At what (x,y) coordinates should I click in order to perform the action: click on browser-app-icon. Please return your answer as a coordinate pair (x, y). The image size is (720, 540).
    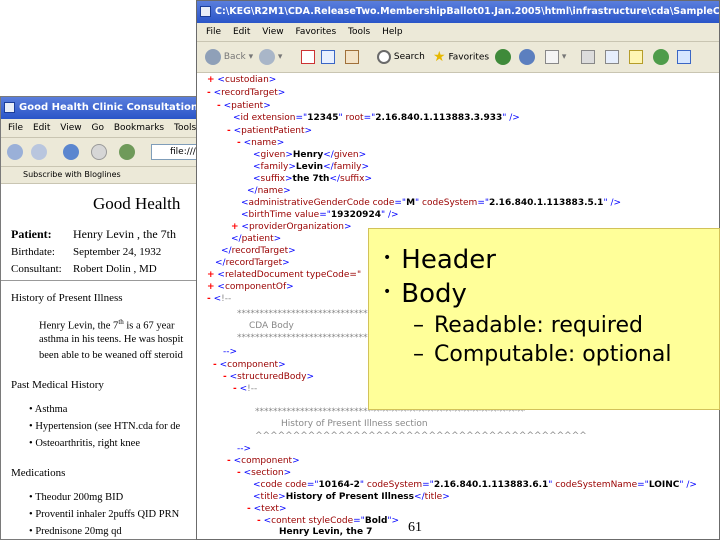
    Looking at the image, I should click on (9, 107).